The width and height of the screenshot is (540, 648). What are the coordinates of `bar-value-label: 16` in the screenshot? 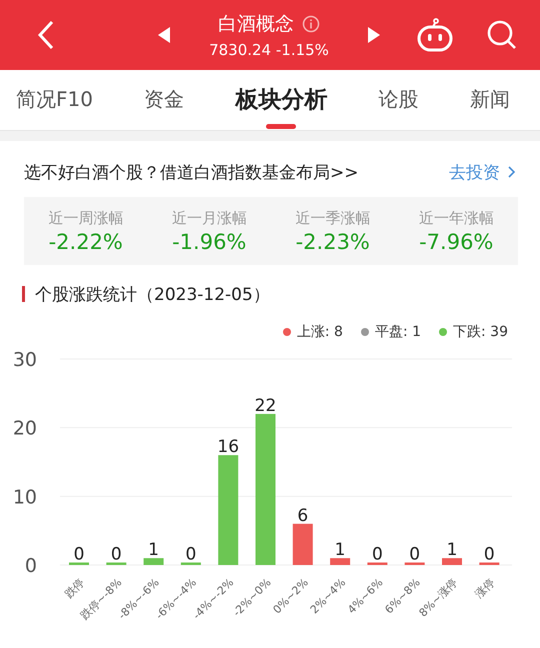 It's located at (228, 447).